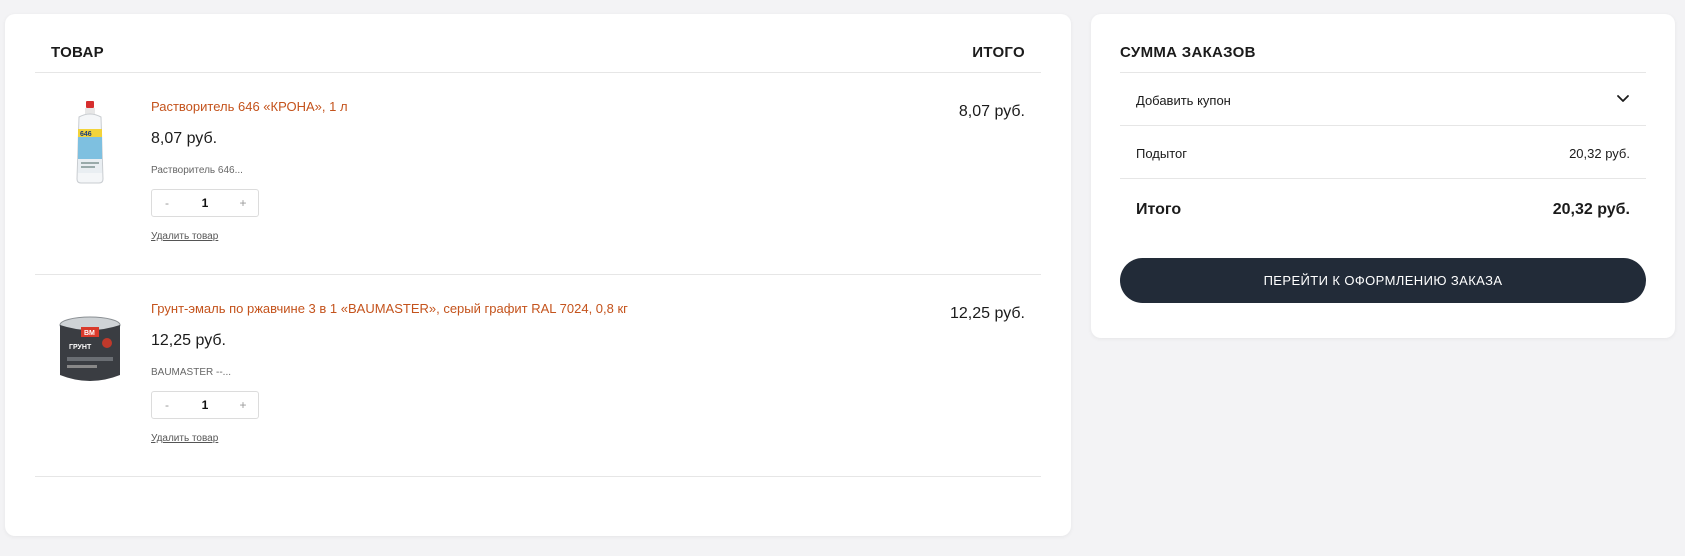 This screenshot has width=1685, height=556. Describe the element at coordinates (188, 340) in the screenshot. I see `unit-price: 12,25 руб.` at that location.